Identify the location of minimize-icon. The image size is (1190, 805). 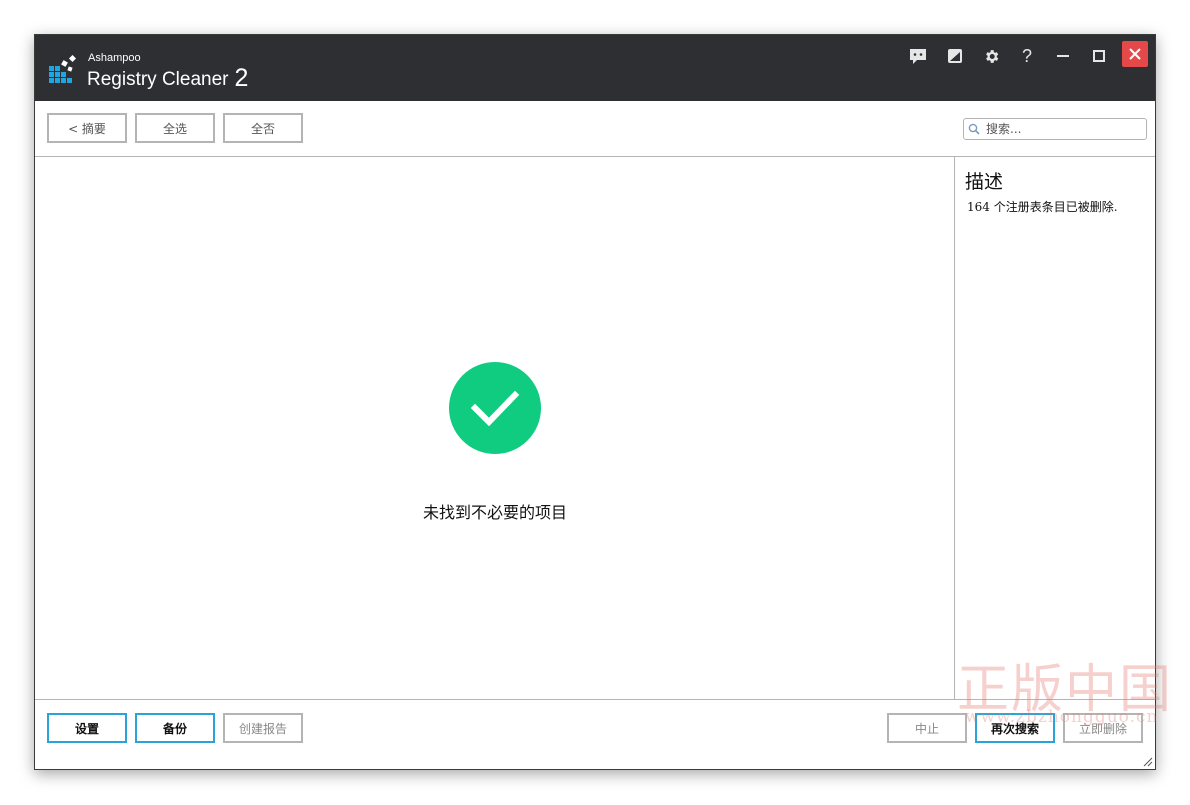
(1063, 56).